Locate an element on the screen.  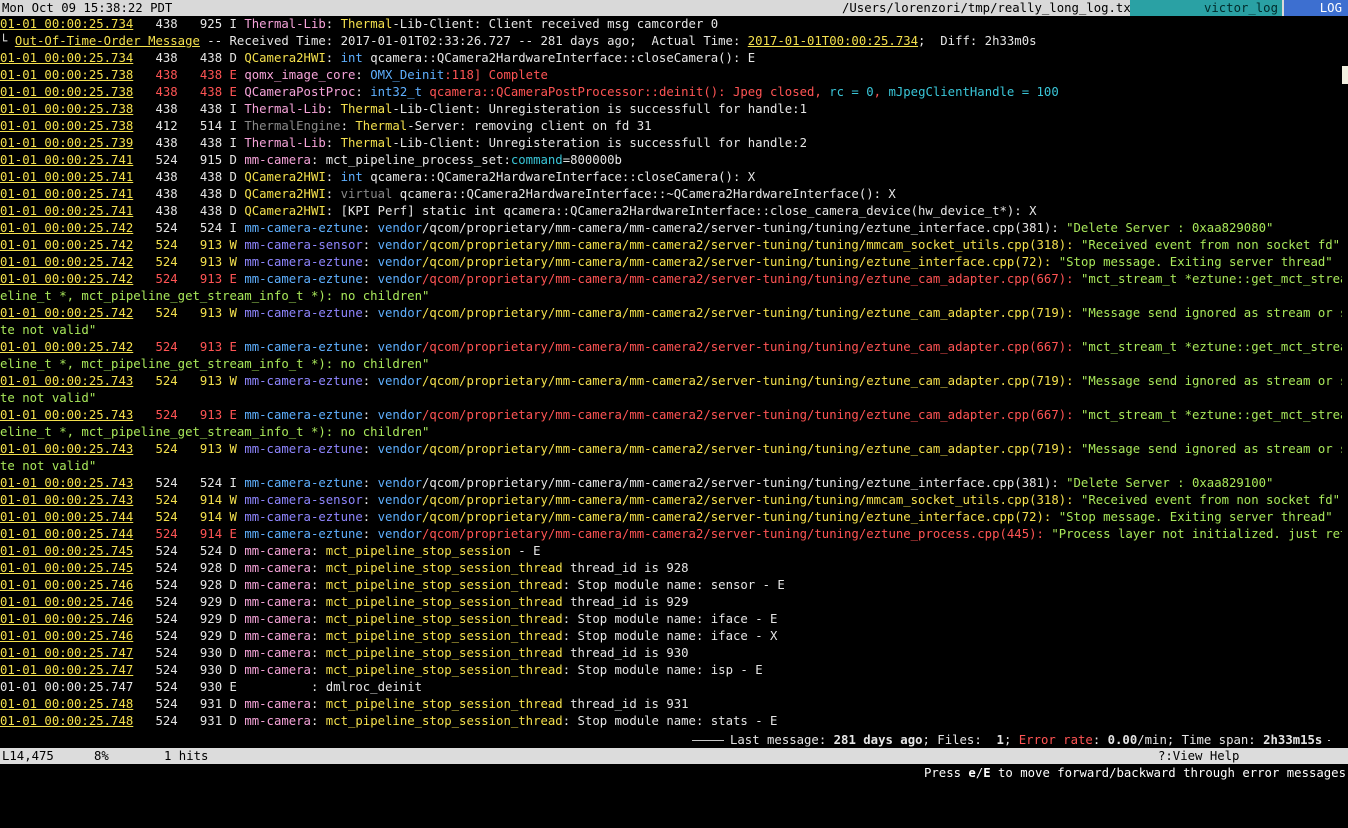
line-number: L14,475 is located at coordinates (28, 756).